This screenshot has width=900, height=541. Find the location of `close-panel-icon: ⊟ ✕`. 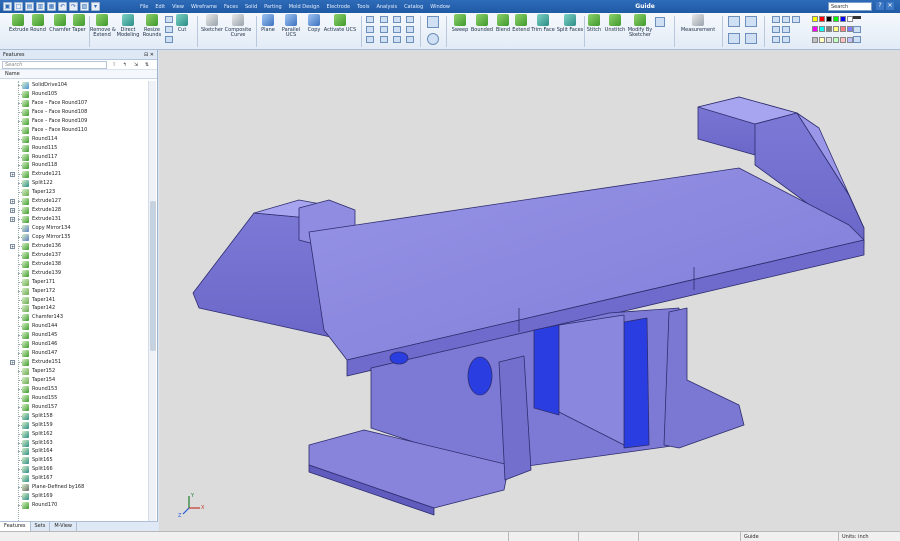

close-panel-icon: ⊟ ✕ is located at coordinates (149, 55).